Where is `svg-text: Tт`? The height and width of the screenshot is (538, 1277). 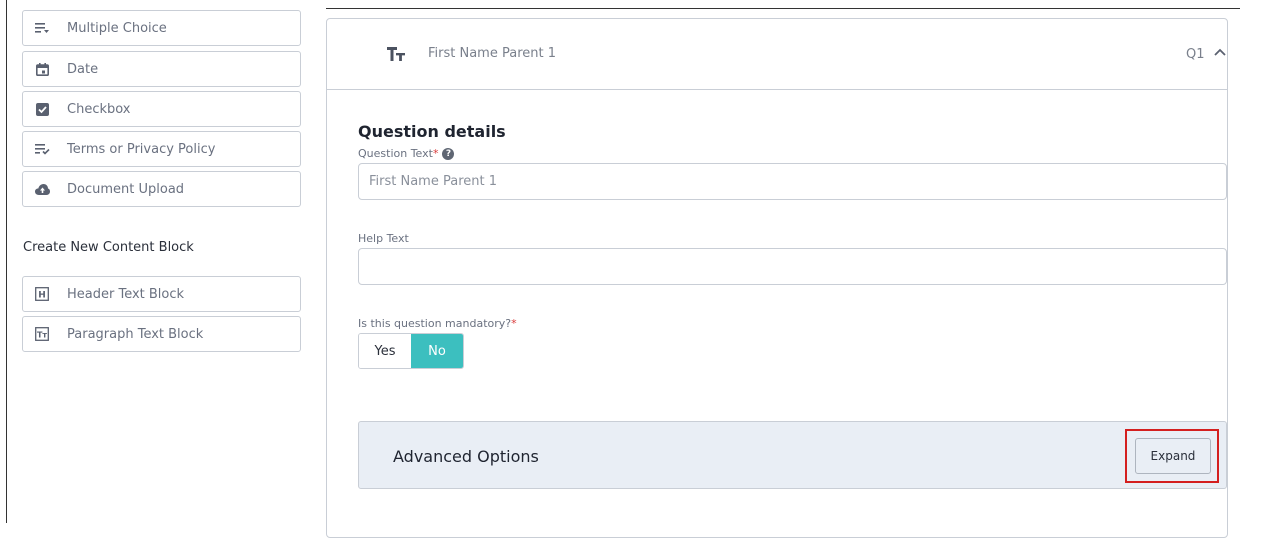 svg-text: Tт is located at coordinates (42, 335).